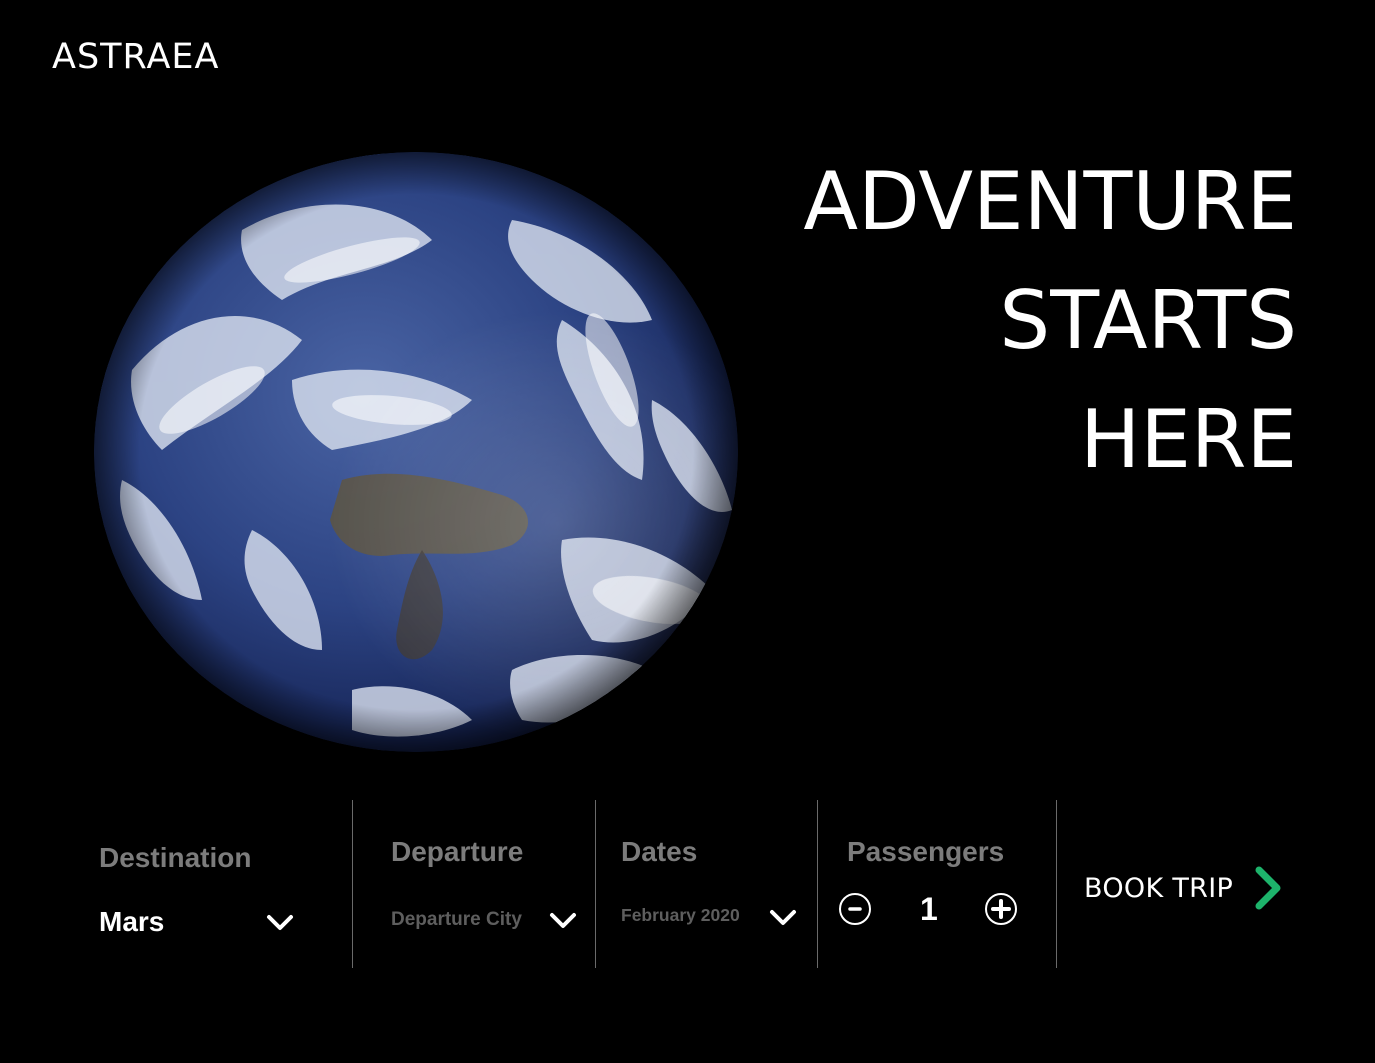  What do you see at coordinates (456, 919) in the screenshot?
I see `departure-placeholder: Departure City` at bounding box center [456, 919].